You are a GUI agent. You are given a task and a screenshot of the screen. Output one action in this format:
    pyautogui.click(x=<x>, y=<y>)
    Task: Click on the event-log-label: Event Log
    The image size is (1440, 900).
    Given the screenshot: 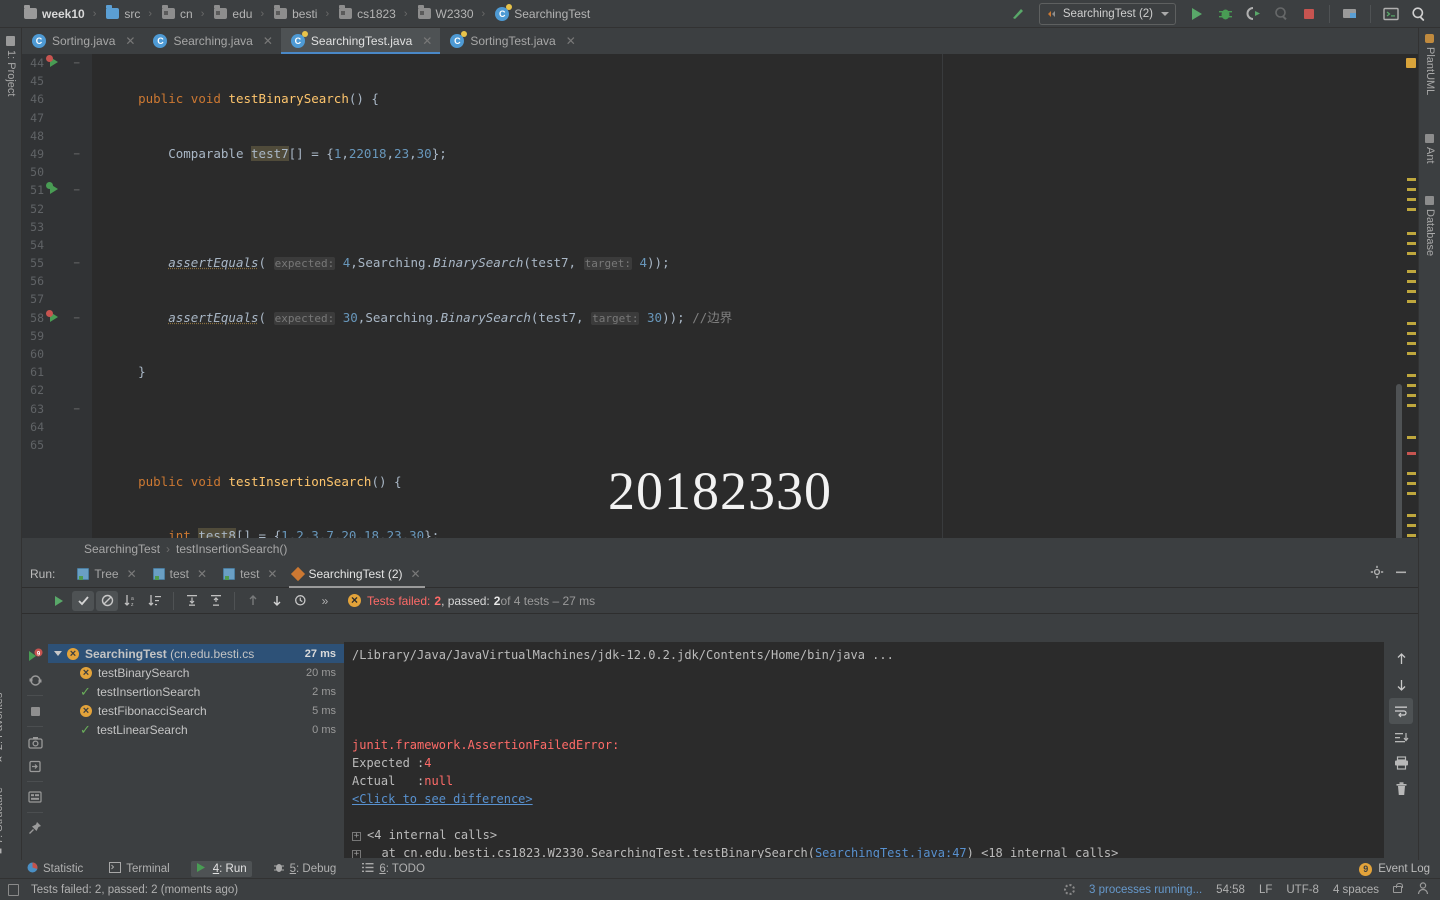 What is the action you would take?
    pyautogui.click(x=1404, y=869)
    